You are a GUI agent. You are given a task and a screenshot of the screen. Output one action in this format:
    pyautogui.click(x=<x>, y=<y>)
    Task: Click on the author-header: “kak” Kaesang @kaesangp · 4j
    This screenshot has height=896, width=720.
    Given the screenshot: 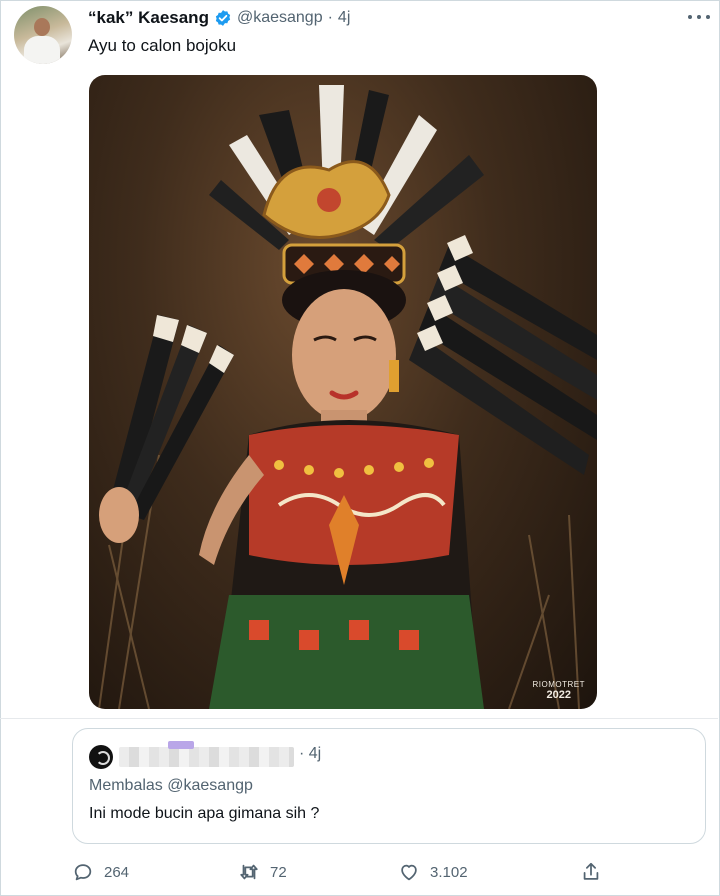 What is the action you would take?
    pyautogui.click(x=219, y=18)
    